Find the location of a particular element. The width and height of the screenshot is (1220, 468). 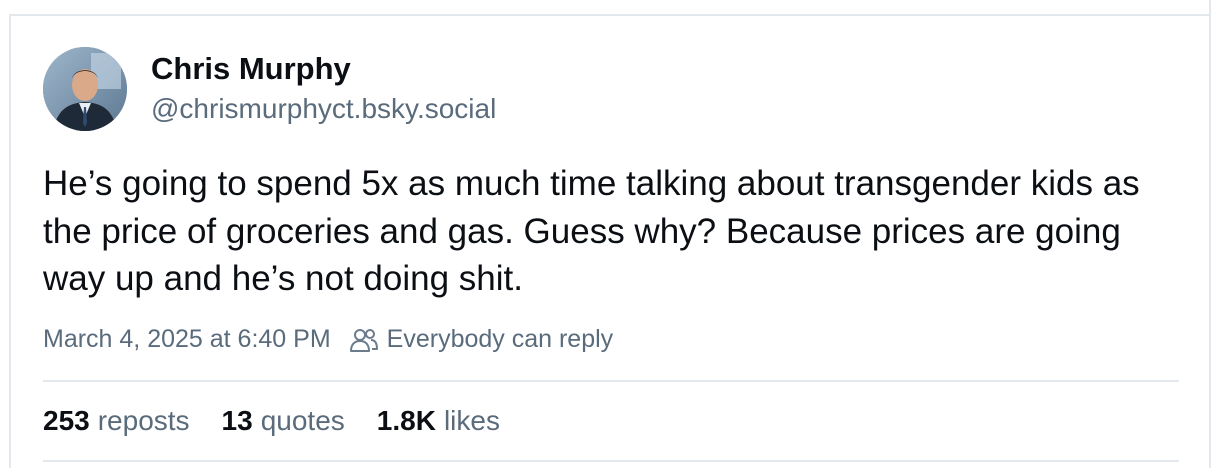

reposts-stat: 253 reposts is located at coordinates (116, 421).